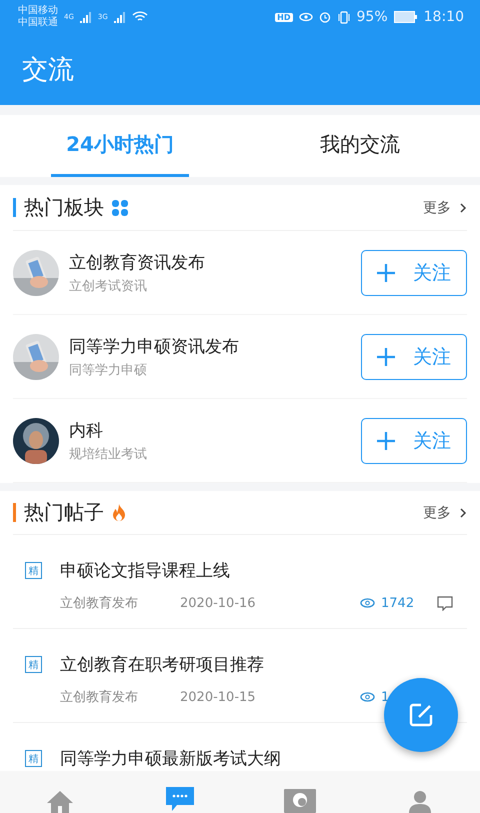  What do you see at coordinates (263, 664) in the screenshot?
I see `post-title: 立创教育在职考研项目推荐` at bounding box center [263, 664].